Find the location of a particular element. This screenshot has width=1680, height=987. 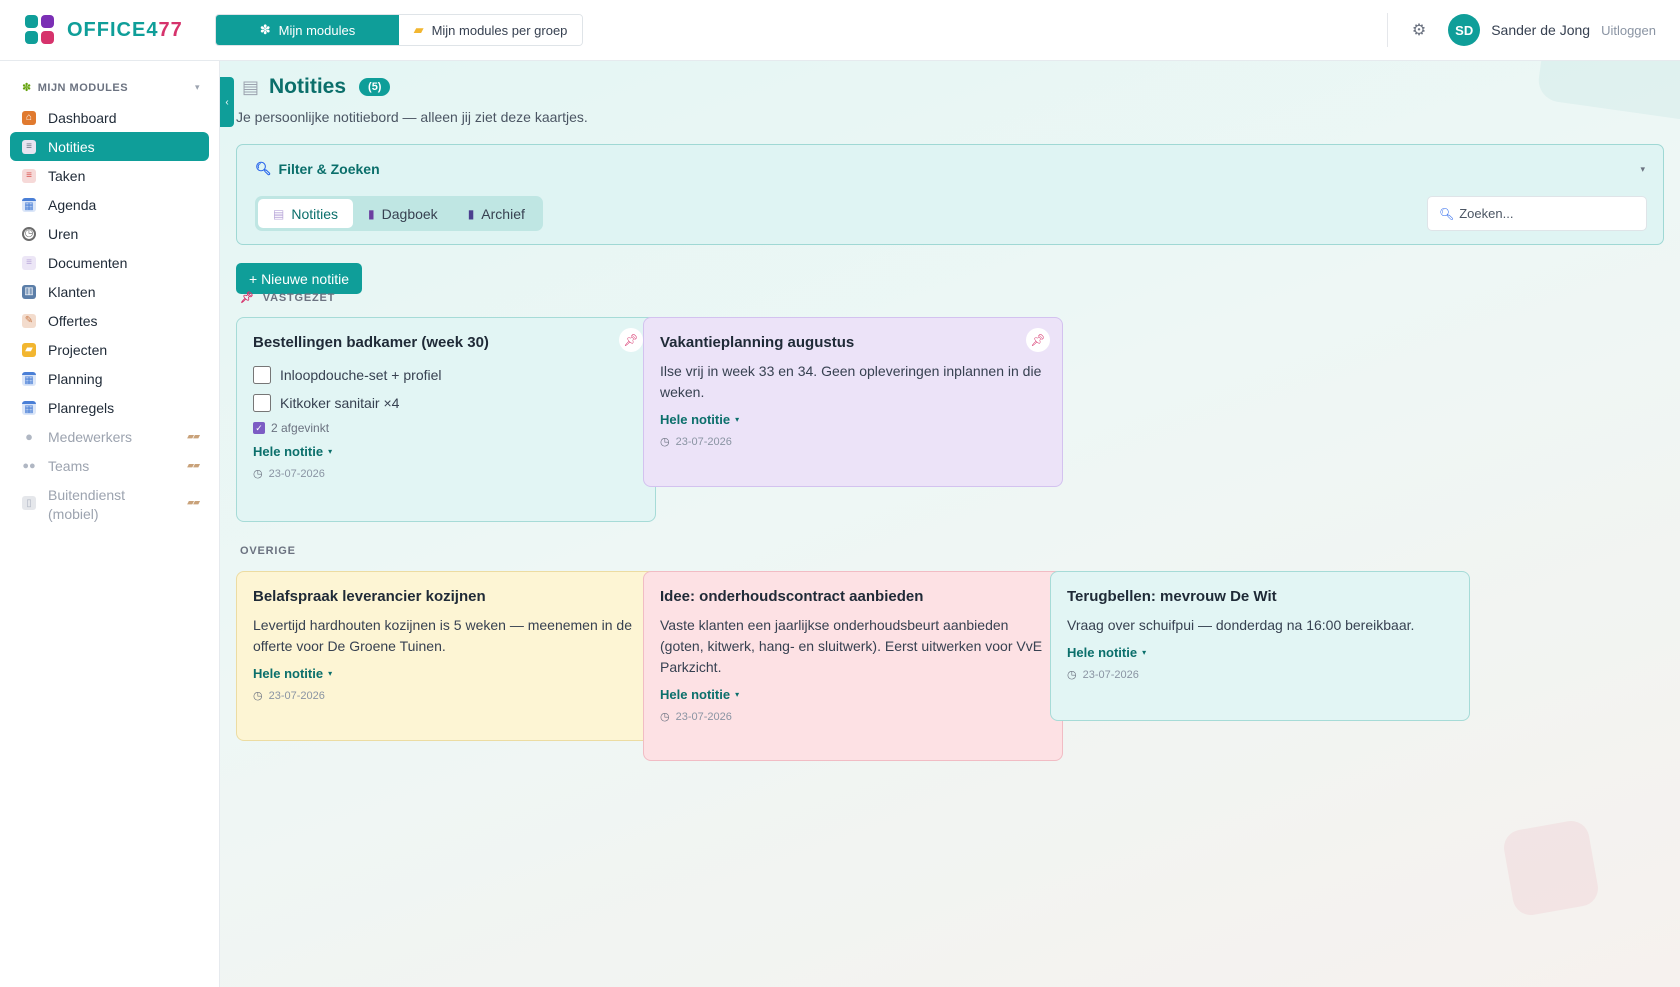

note-type-tabs: ▤ Notities ▮ Dagboek ▮ Archief is located at coordinates (399, 213).